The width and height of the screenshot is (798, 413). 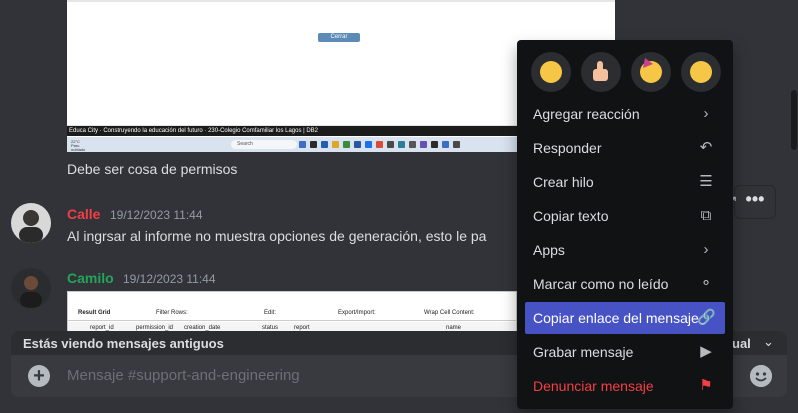 What do you see at coordinates (583, 352) in the screenshot?
I see `menu-item-label: Grabar mensaje` at bounding box center [583, 352].